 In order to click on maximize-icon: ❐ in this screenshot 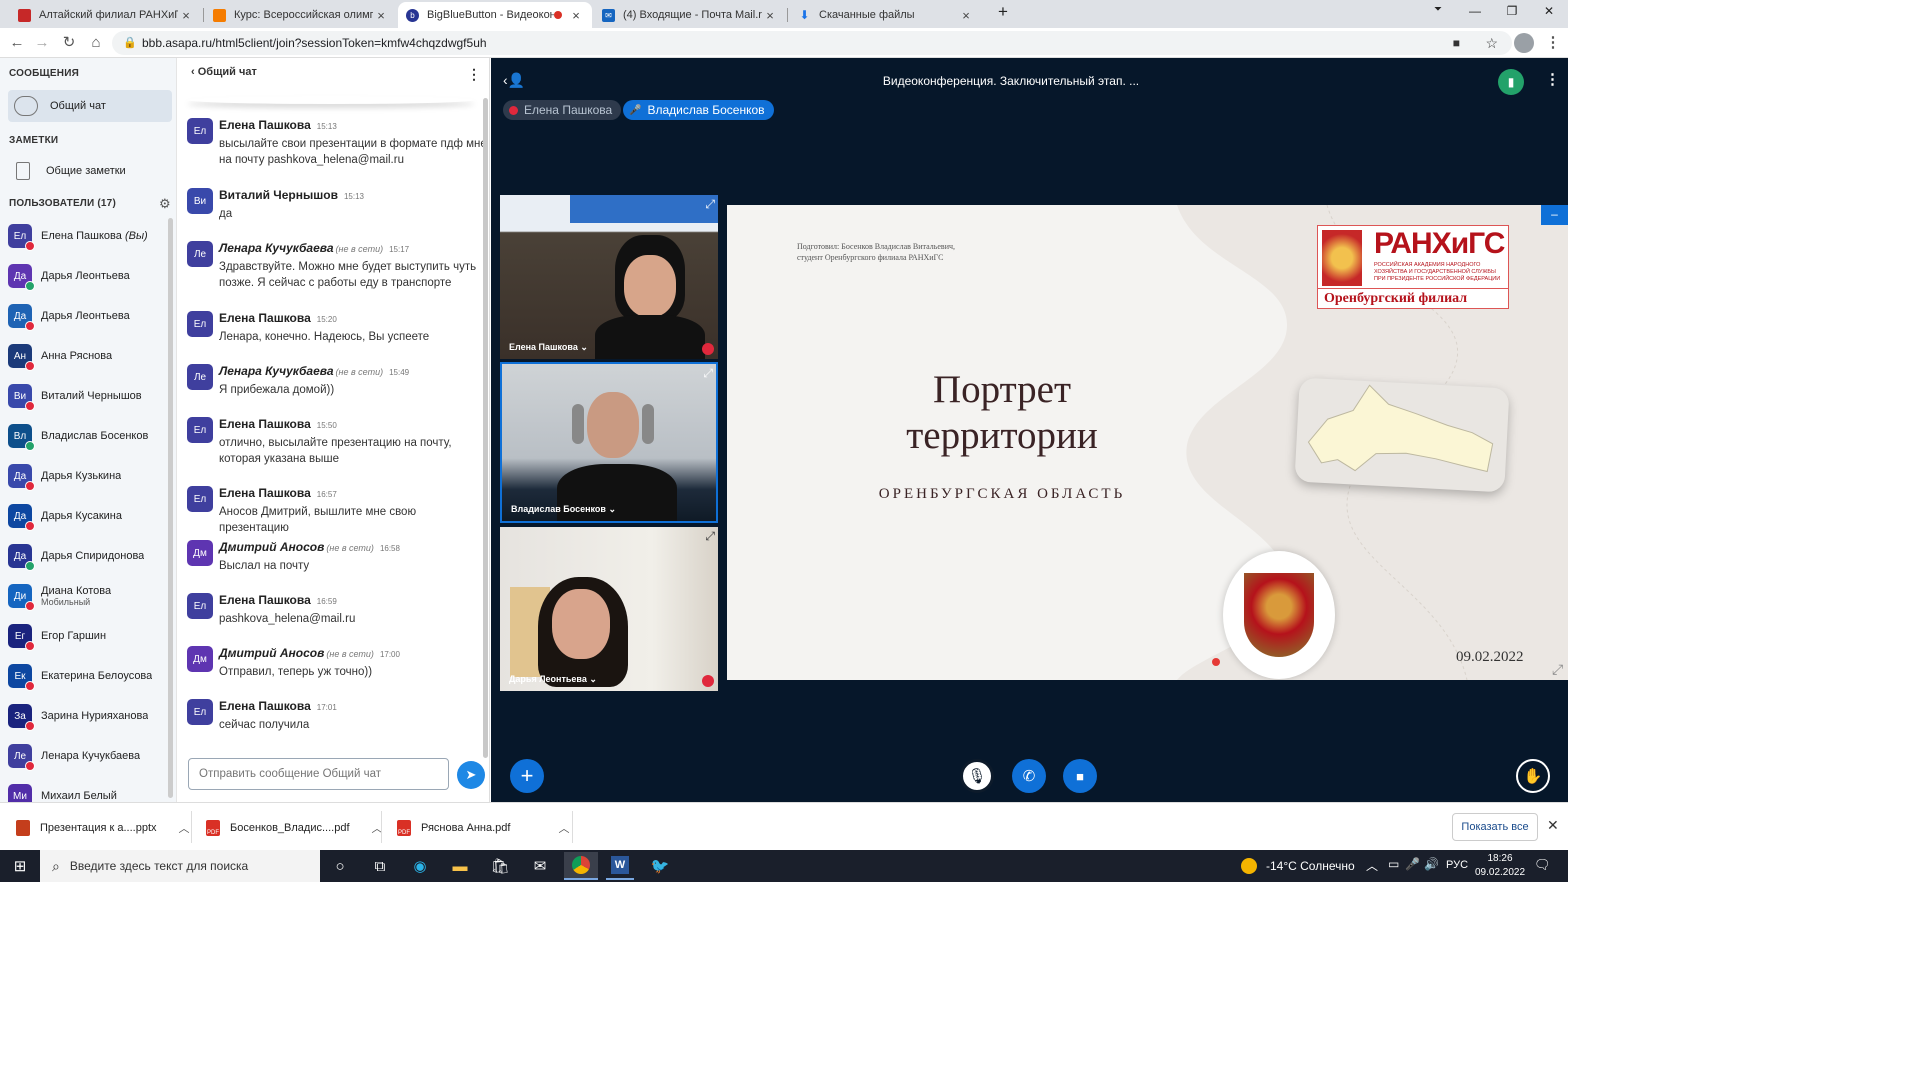, I will do `click(1512, 13)`.